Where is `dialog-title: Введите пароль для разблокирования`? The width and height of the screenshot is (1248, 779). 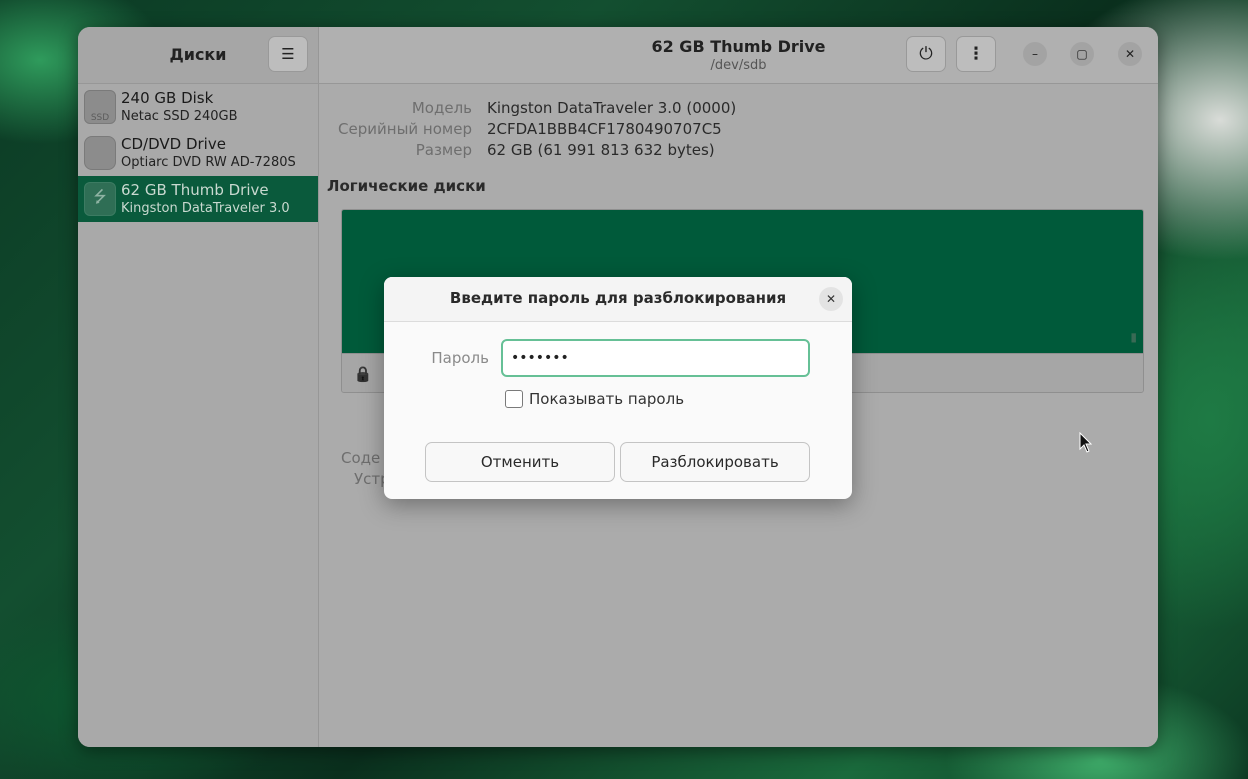
dialog-title: Введите пароль для разблокирования is located at coordinates (618, 298).